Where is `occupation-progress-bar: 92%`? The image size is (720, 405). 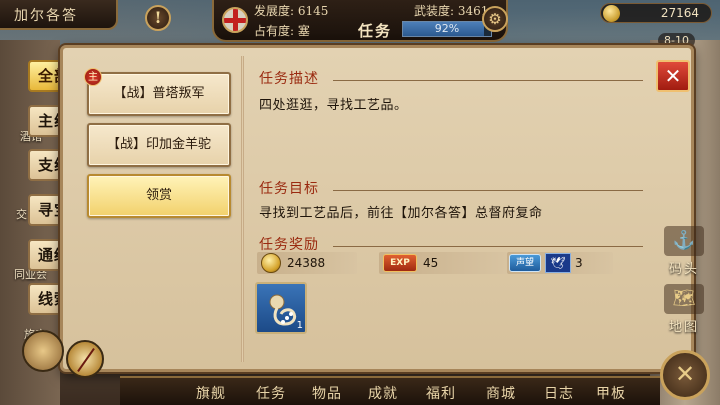
occupation-progress-bar: 92% is located at coordinates (447, 29).